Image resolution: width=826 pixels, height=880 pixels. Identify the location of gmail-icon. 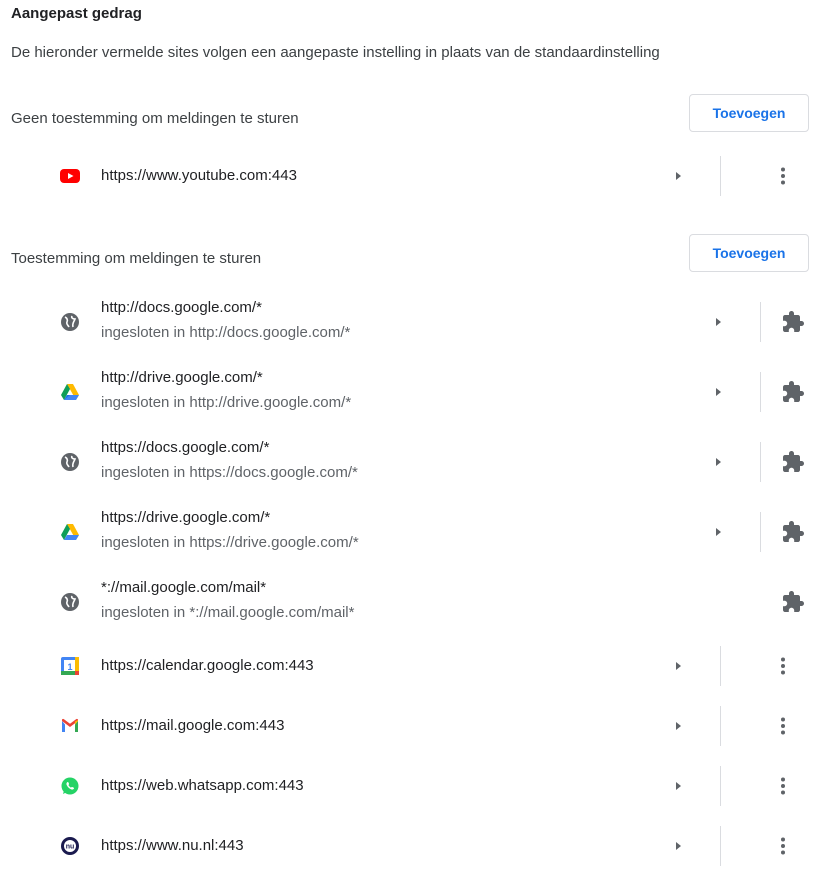
(70, 726).